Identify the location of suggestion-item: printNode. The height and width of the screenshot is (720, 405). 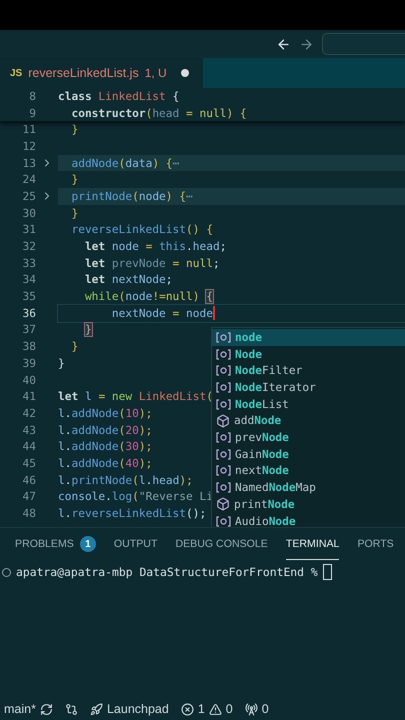
(308, 504).